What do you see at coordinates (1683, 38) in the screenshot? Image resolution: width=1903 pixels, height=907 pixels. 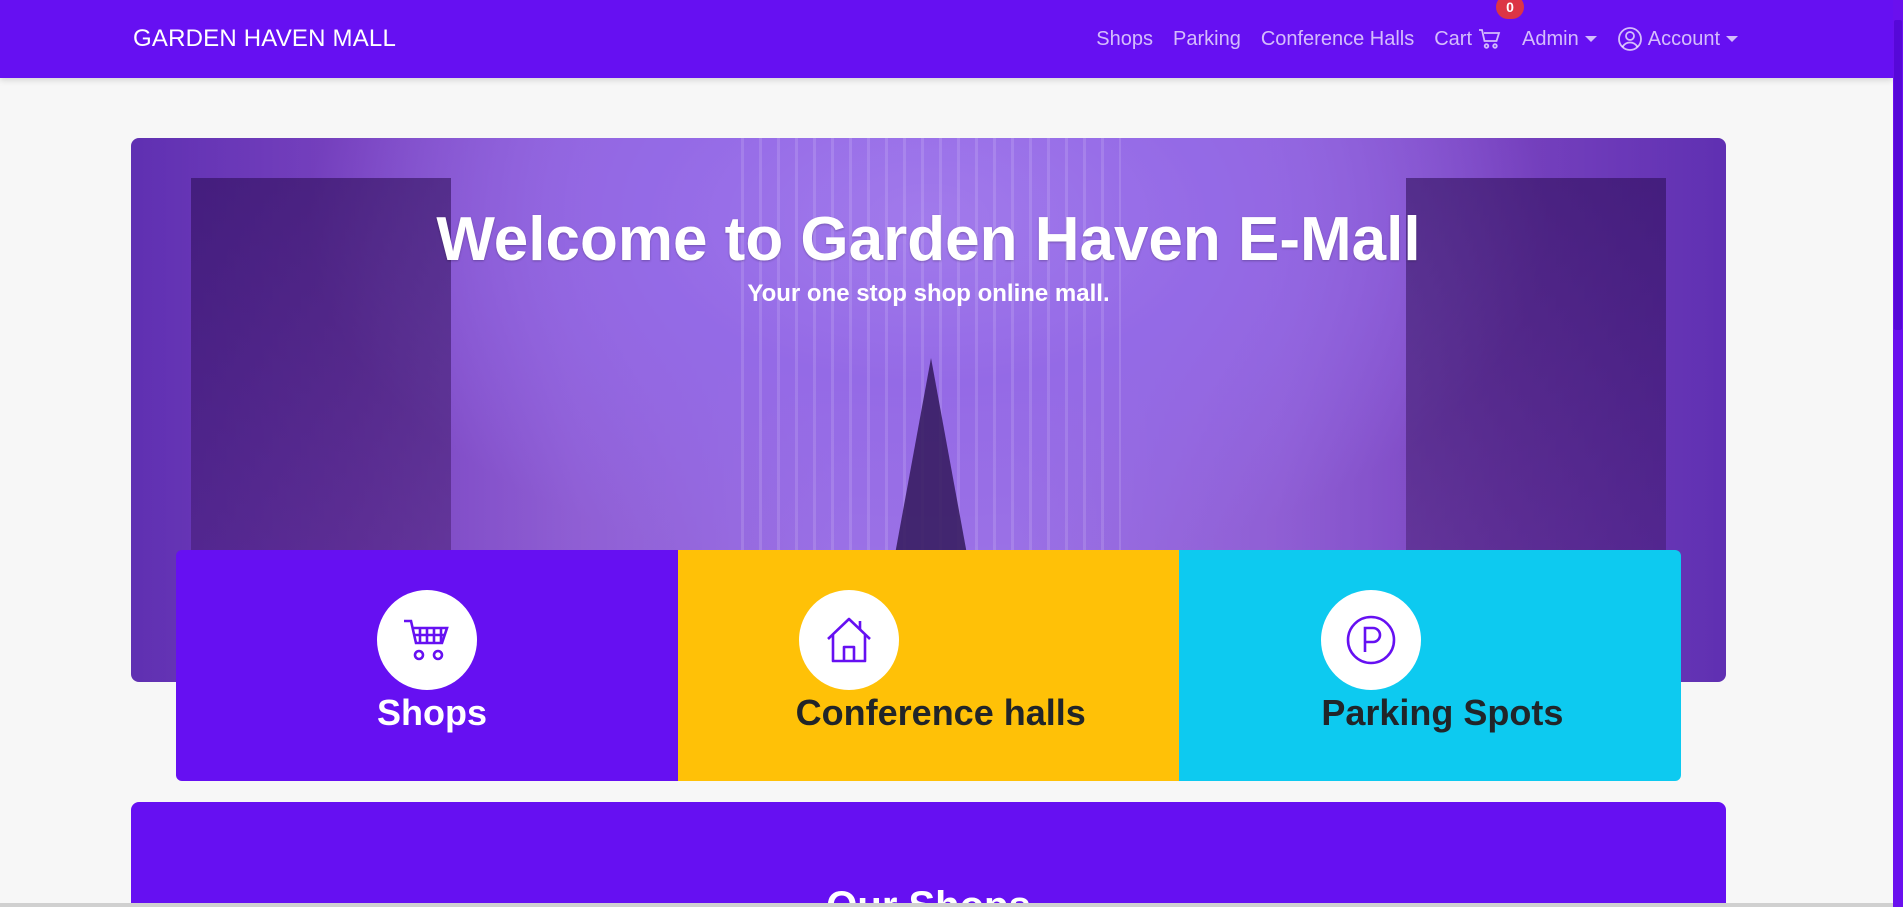 I see `account-label: Account` at bounding box center [1683, 38].